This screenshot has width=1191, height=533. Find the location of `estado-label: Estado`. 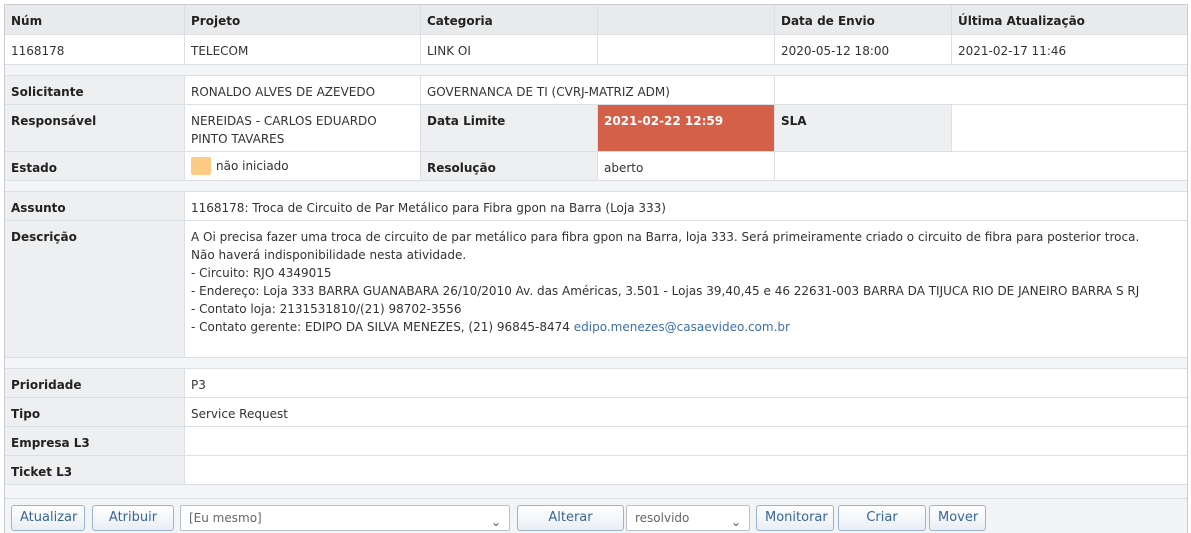

estado-label: Estado is located at coordinates (94, 166).